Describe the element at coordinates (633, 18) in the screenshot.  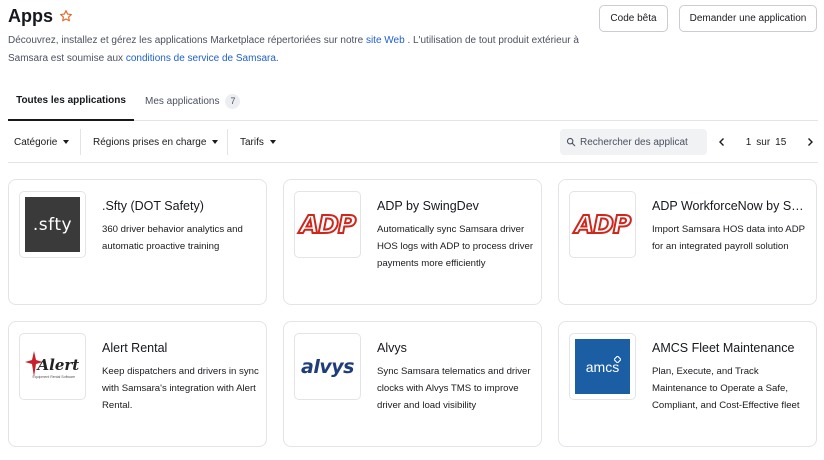
I see `beta-code-button: Code bêta` at that location.